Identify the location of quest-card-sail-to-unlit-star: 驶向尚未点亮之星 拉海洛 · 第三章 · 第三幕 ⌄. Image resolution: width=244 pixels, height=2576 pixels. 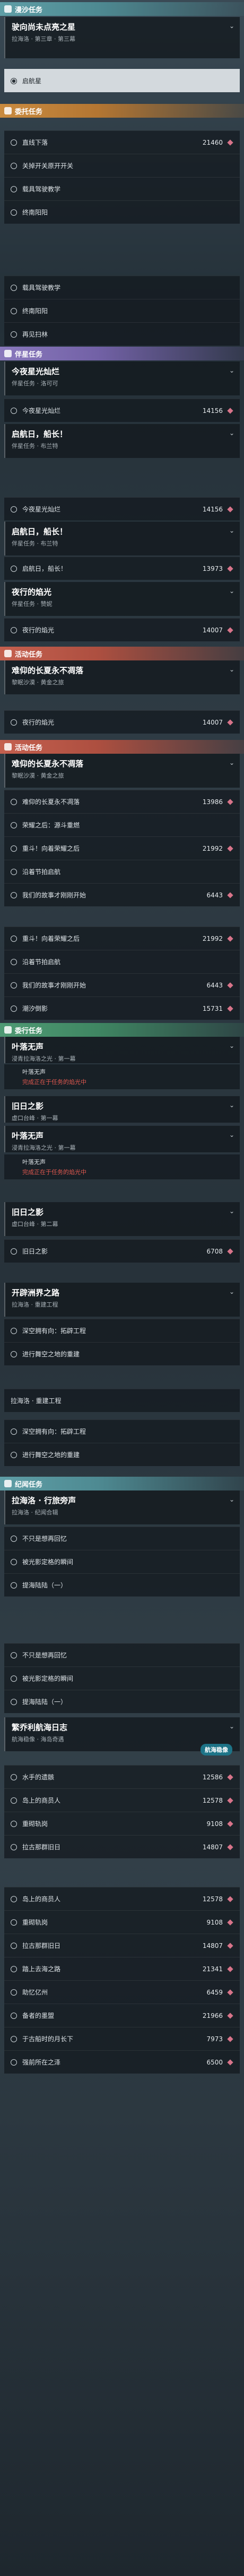
(122, 37).